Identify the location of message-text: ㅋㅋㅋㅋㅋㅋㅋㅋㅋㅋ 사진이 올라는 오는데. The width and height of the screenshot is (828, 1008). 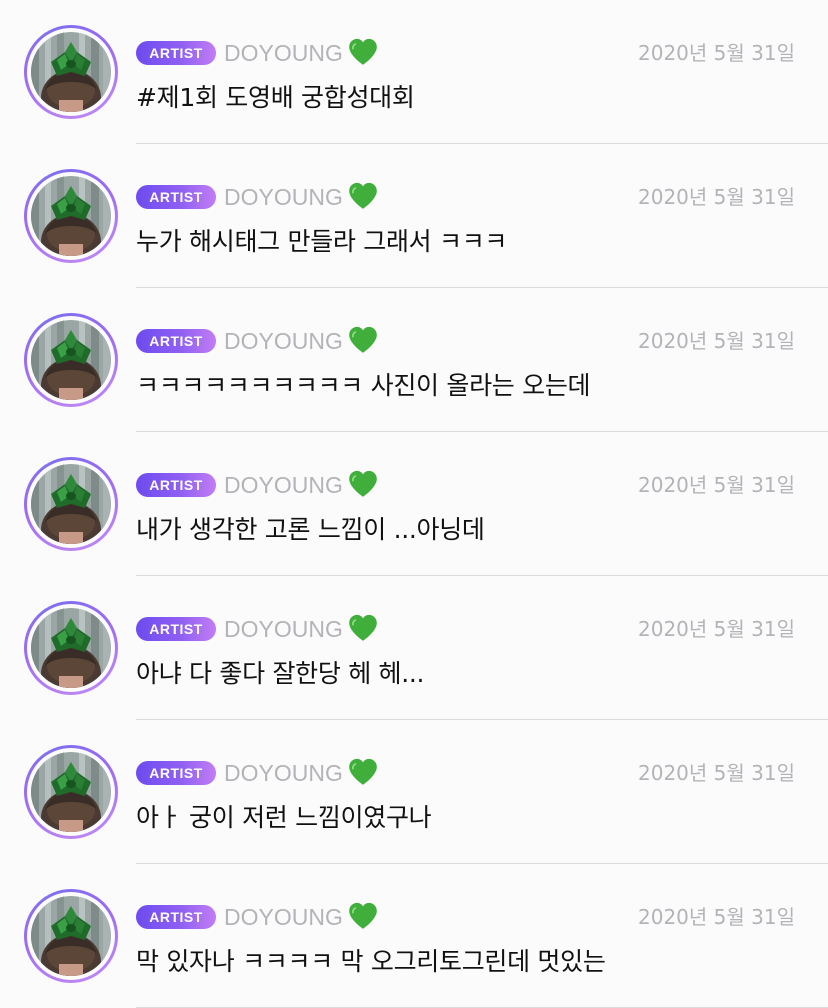
(363, 385).